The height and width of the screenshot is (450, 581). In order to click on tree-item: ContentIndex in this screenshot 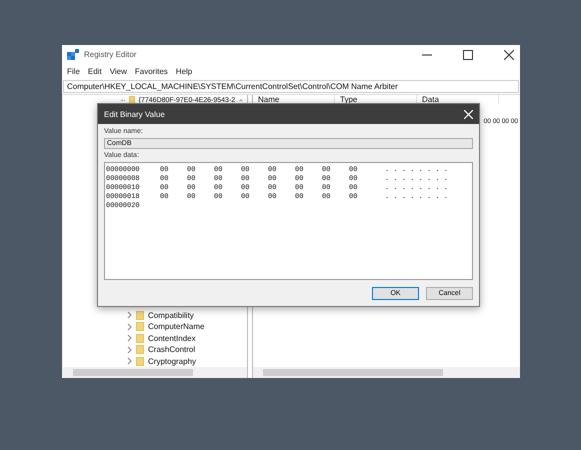, I will do `click(172, 338)`.